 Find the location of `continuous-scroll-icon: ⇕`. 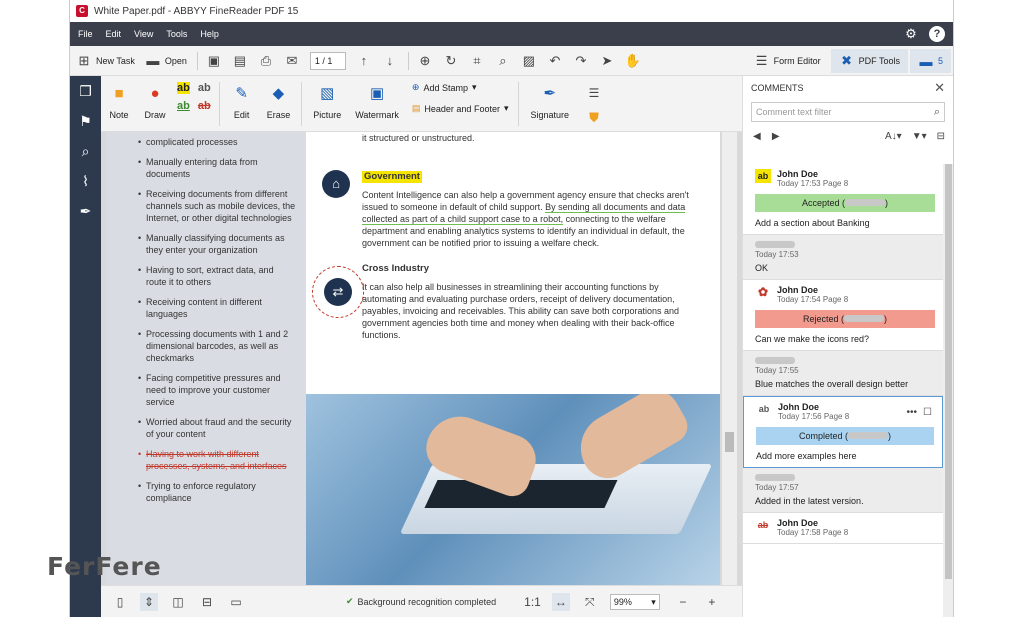

continuous-scroll-icon: ⇕ is located at coordinates (149, 601).